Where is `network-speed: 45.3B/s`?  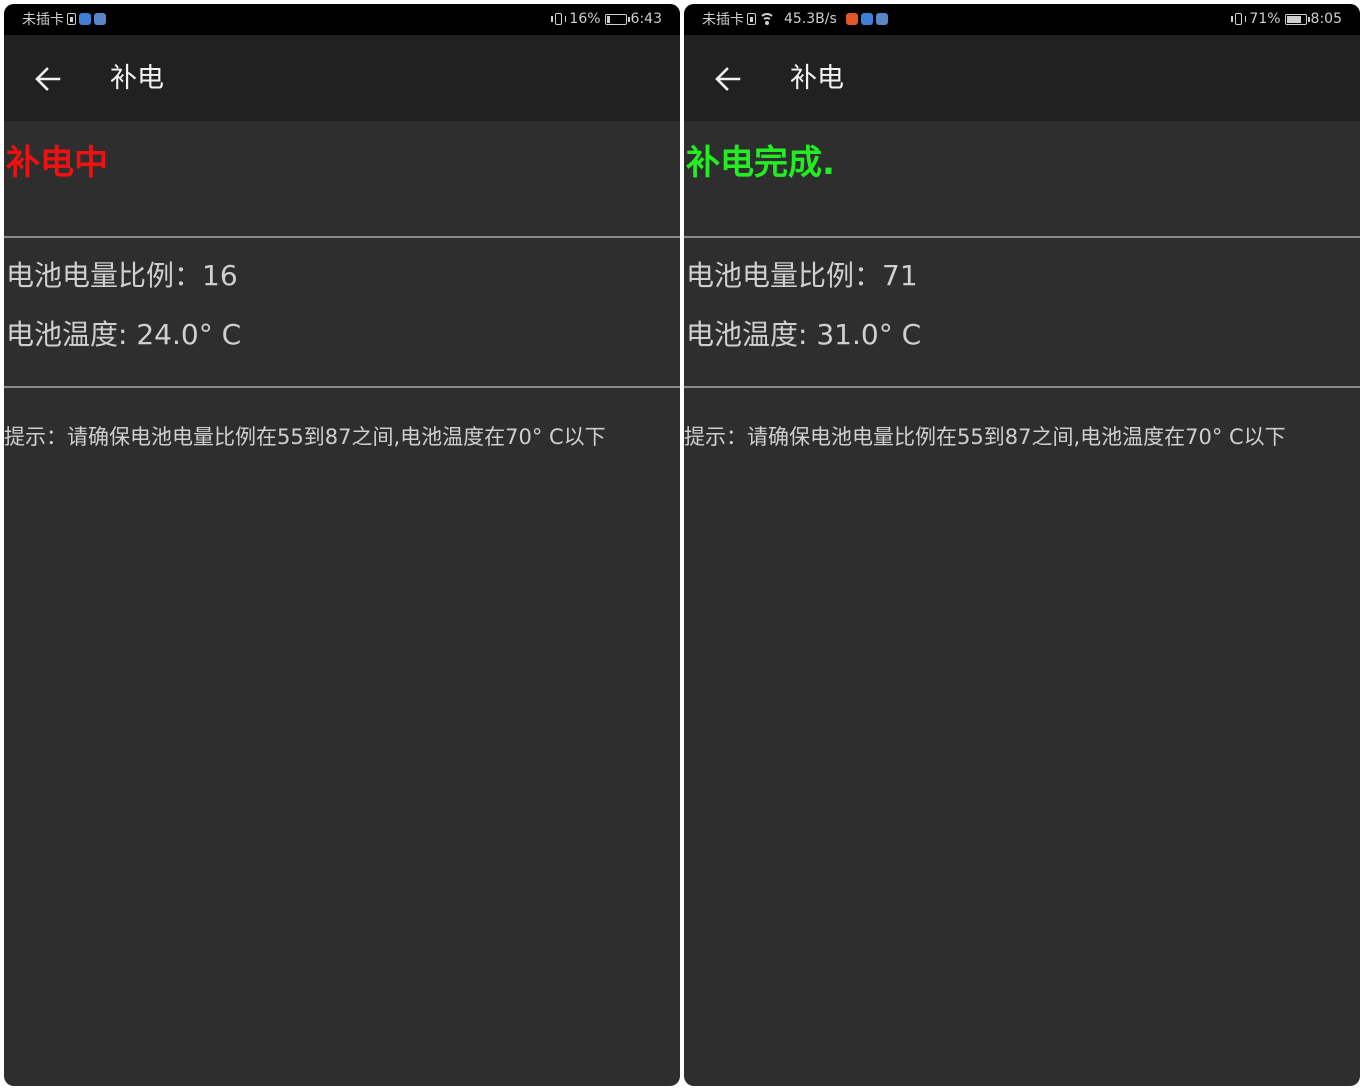
network-speed: 45.3B/s is located at coordinates (810, 19).